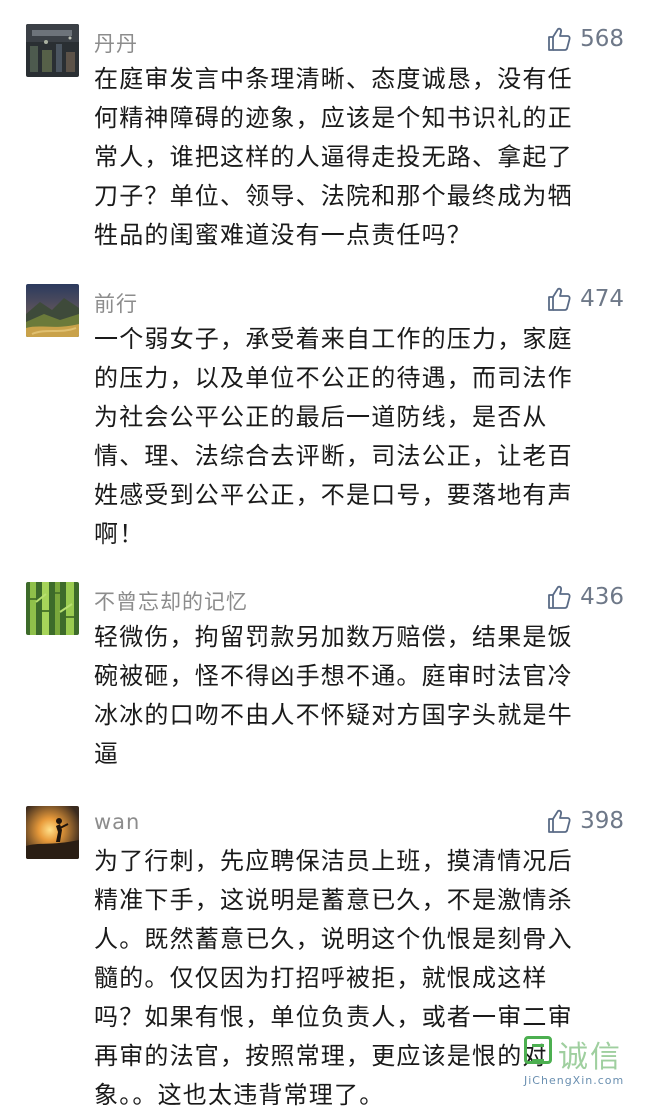  I want to click on comment-text-line: 髓的。仅仅因为打招呼被拒，就恨成这样, so click(321, 978).